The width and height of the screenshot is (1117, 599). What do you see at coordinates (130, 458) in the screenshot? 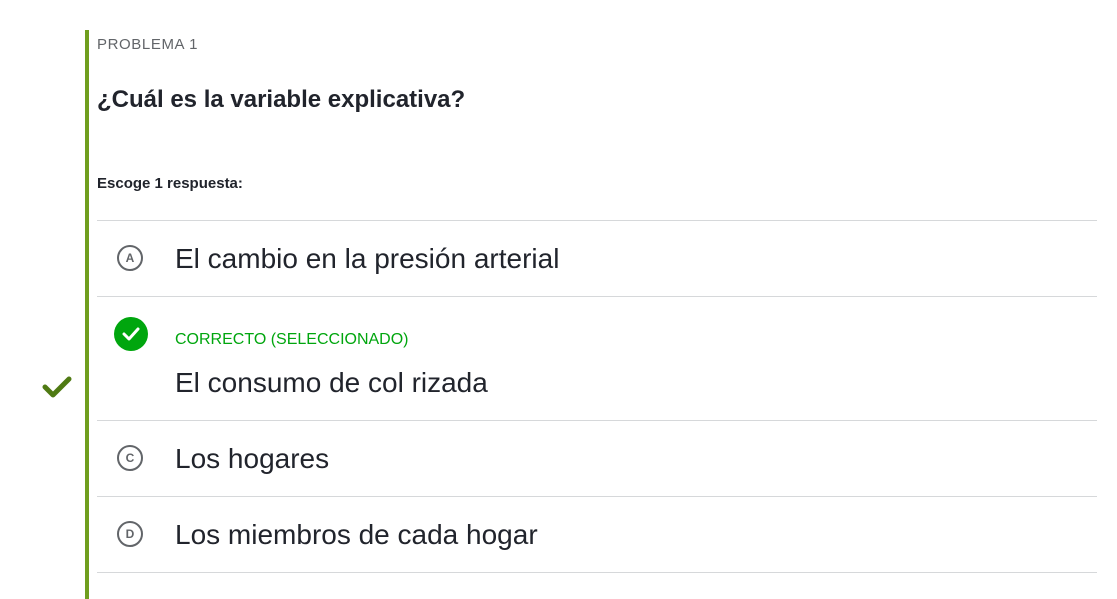
I see `choice-c-letter-icon: C` at bounding box center [130, 458].